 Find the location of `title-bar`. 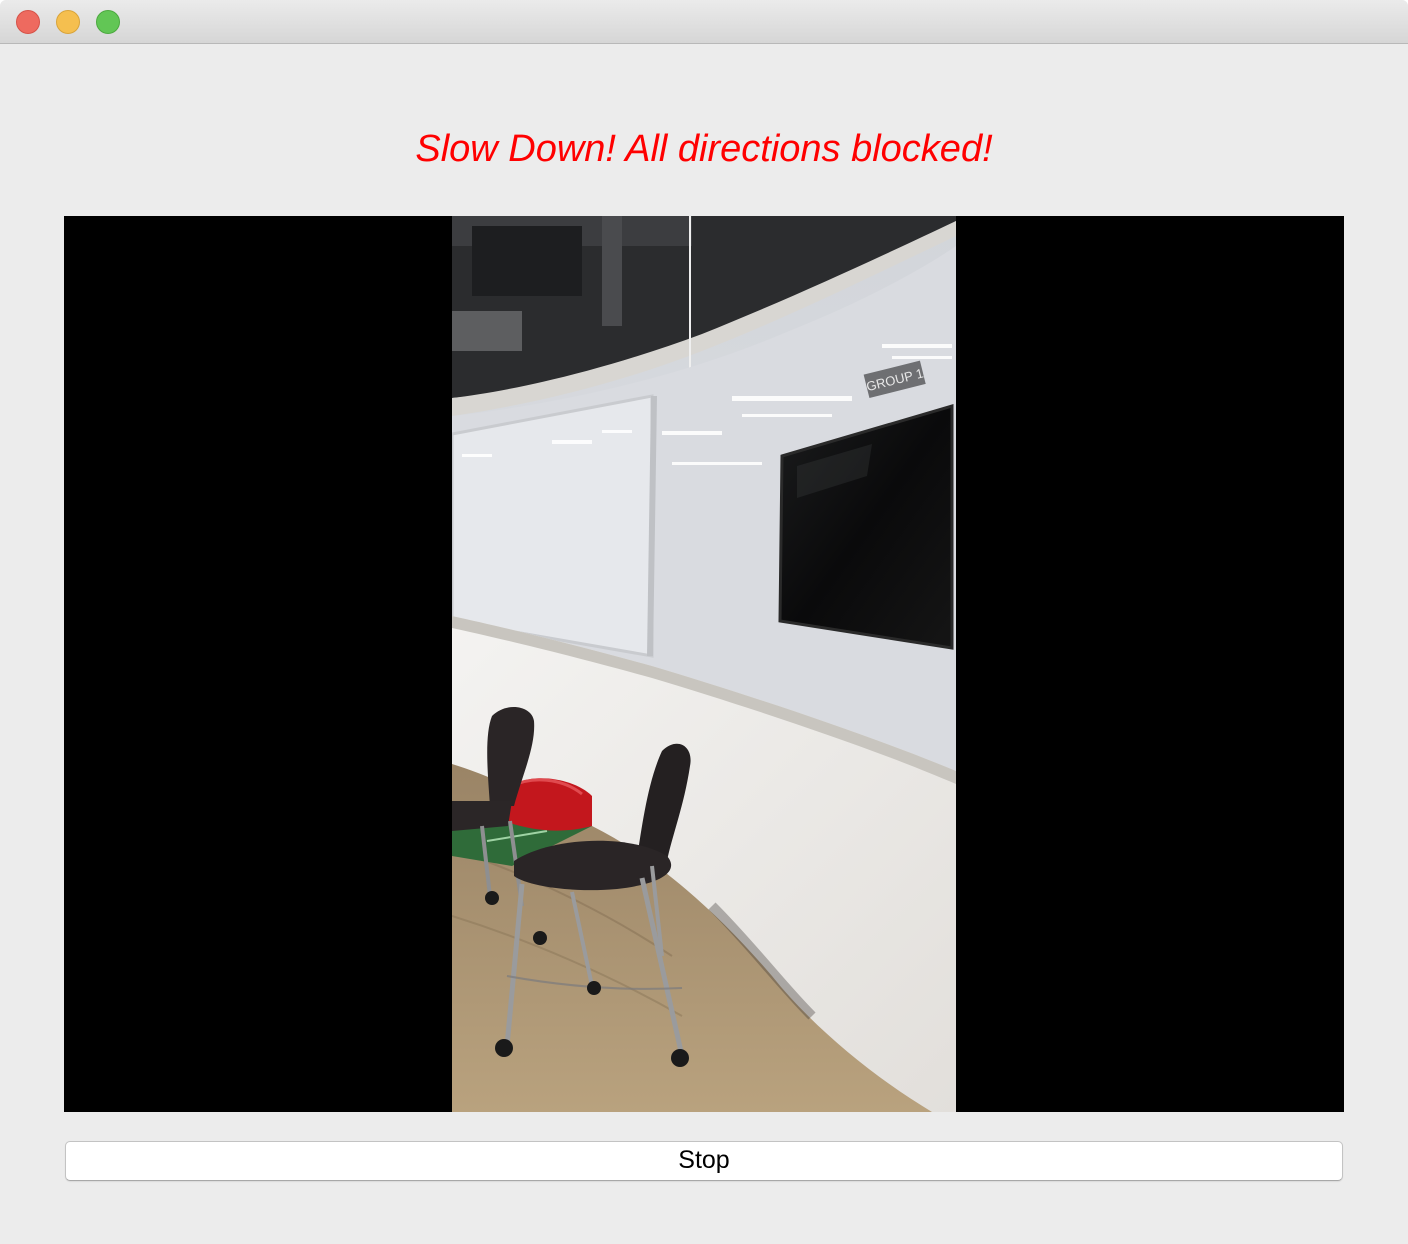

title-bar is located at coordinates (704, 22).